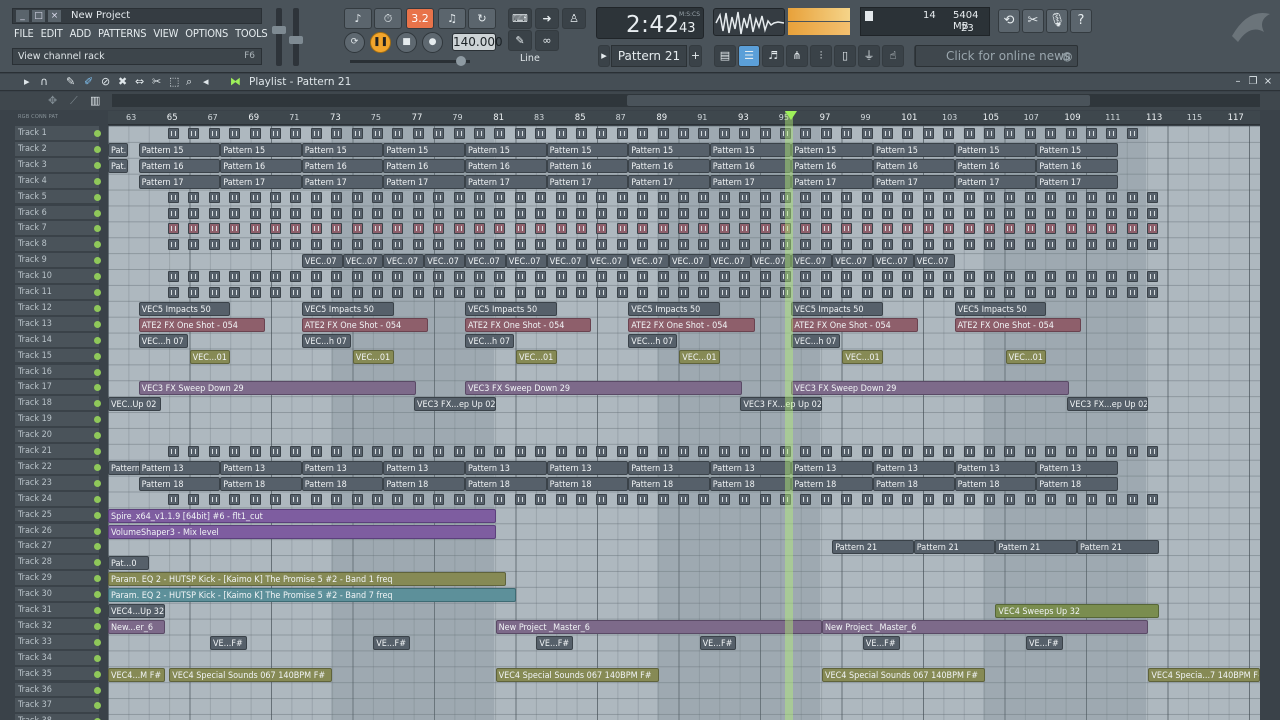 The height and width of the screenshot is (720, 1280). What do you see at coordinates (52, 100) in the screenshot?
I see `move-icon: ✥` at bounding box center [52, 100].